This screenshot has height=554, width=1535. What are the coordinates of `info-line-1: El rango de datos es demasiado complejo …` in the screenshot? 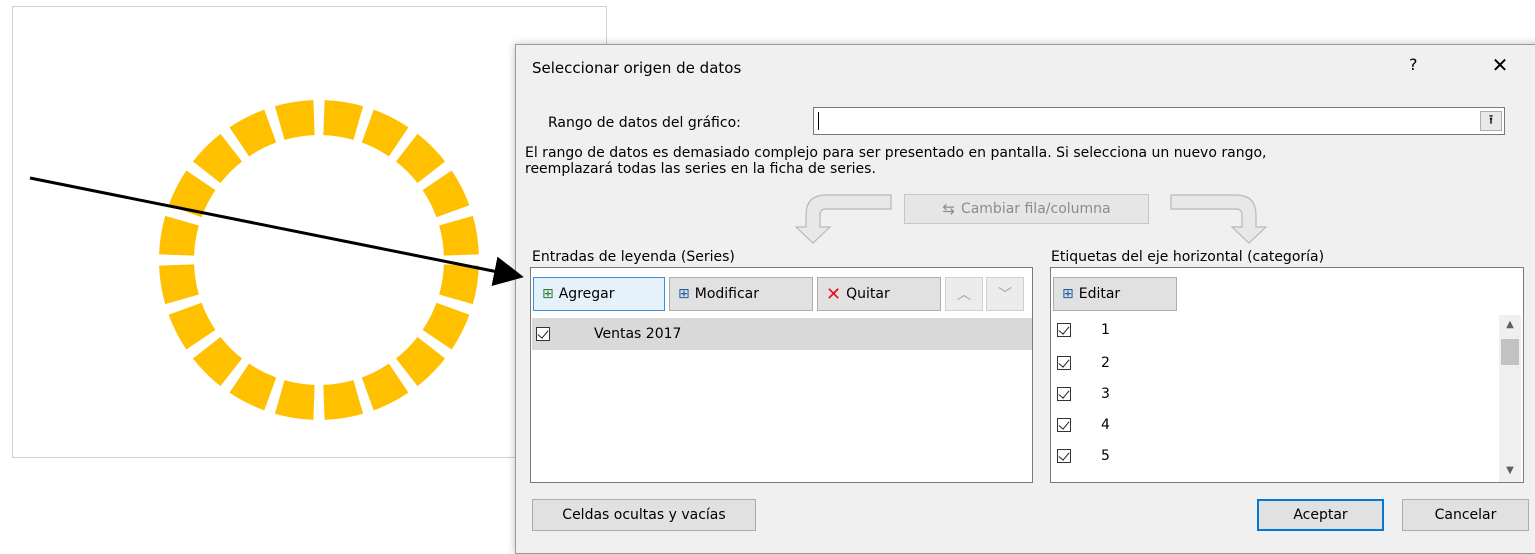 It's located at (896, 153).